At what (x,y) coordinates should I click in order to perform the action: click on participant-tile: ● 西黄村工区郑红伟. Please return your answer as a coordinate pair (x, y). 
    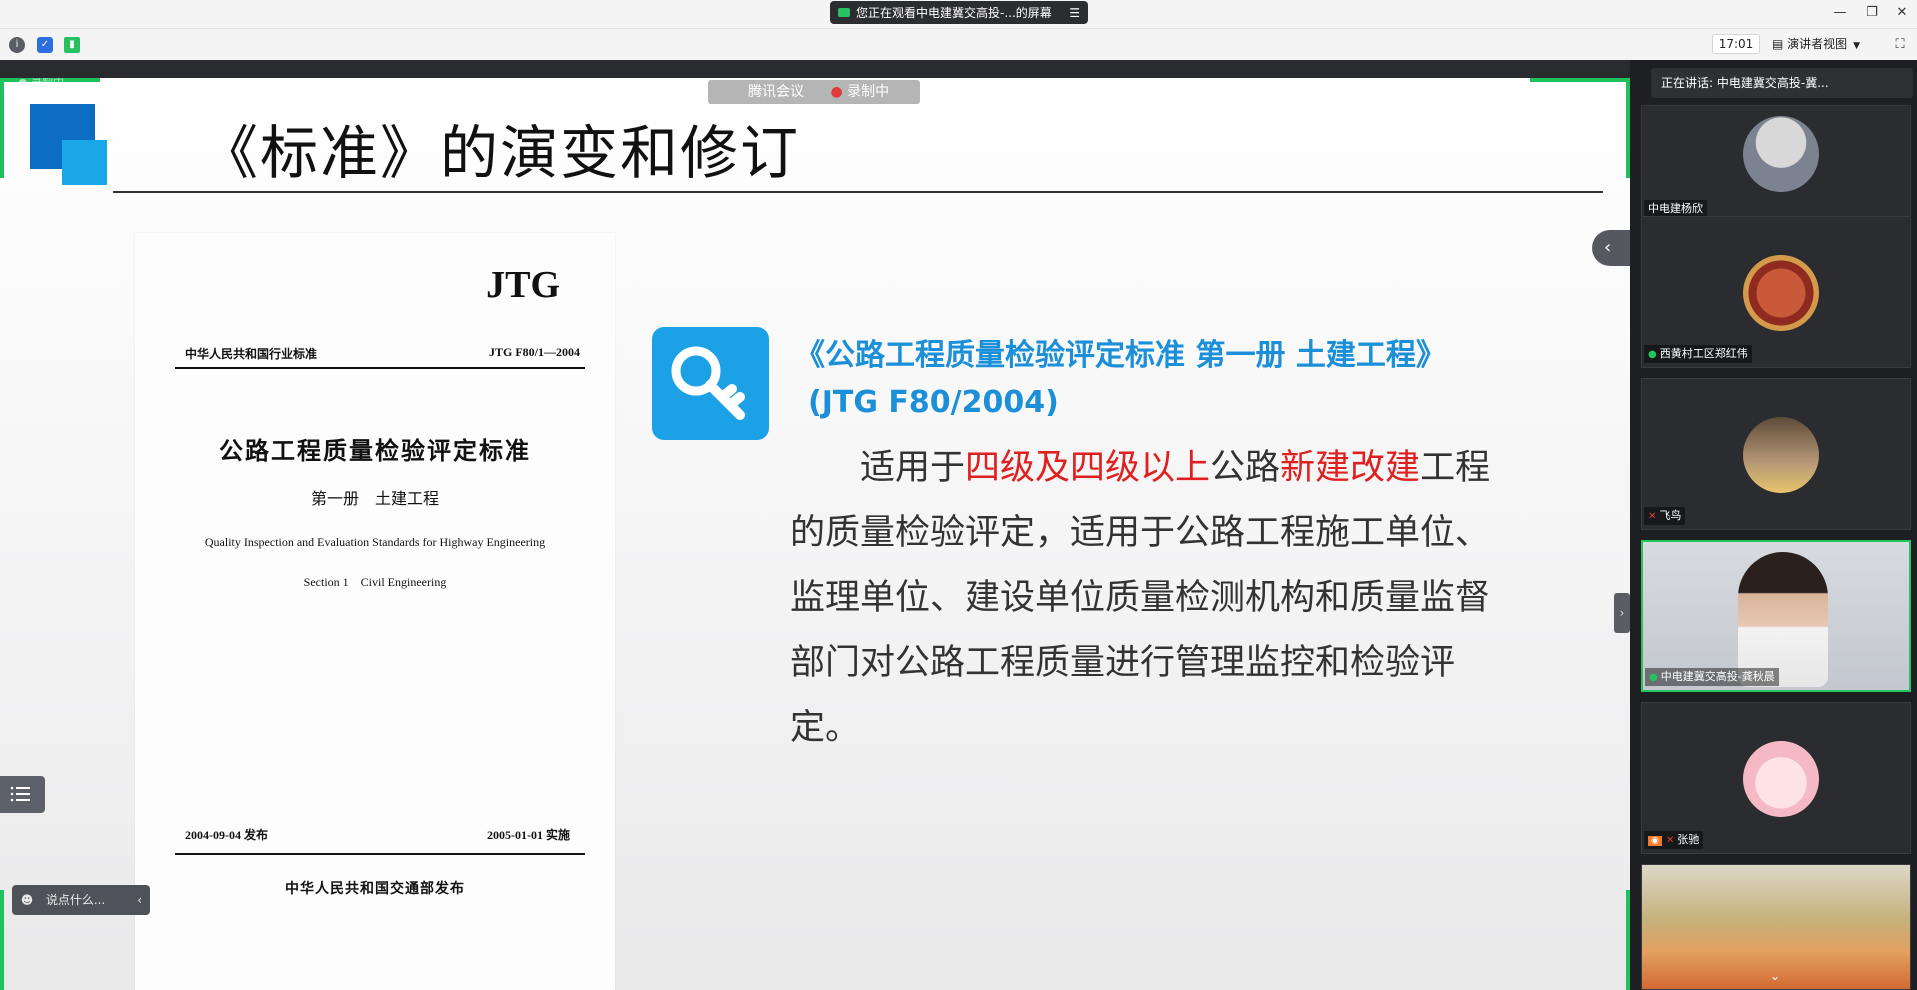
    Looking at the image, I should click on (1776, 292).